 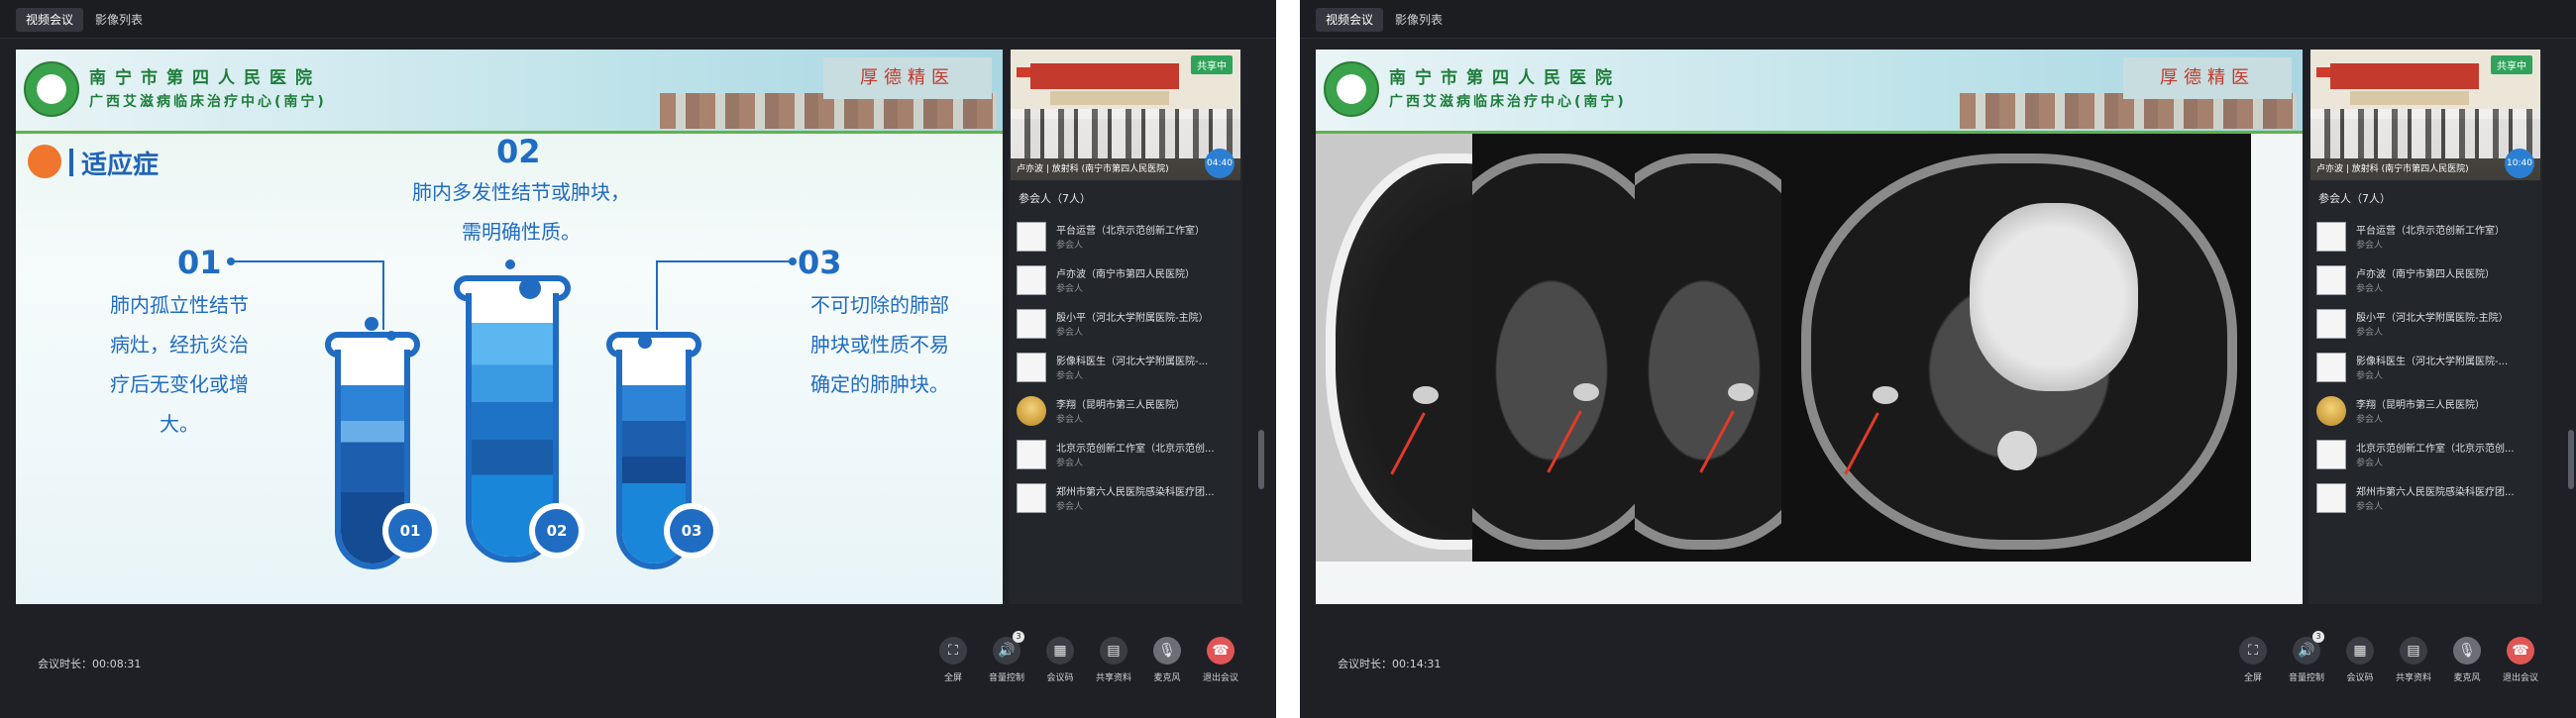 I want to click on ct-spine, so click(x=2017, y=451).